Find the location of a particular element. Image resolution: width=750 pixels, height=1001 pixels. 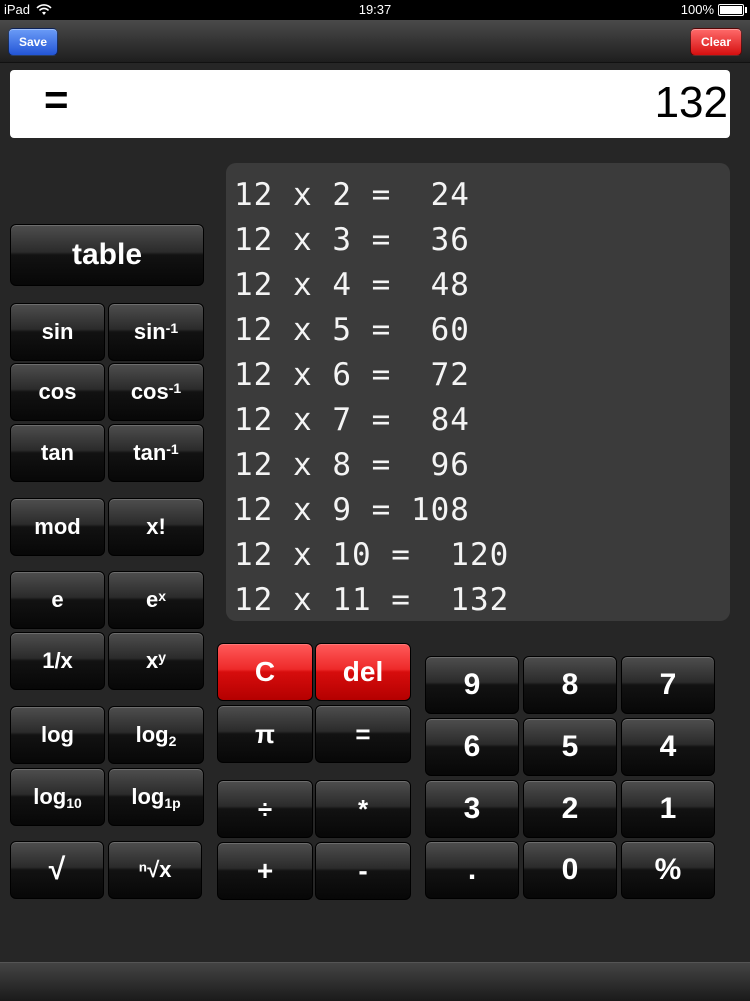

acos-button: cos -1 is located at coordinates (156, 392).